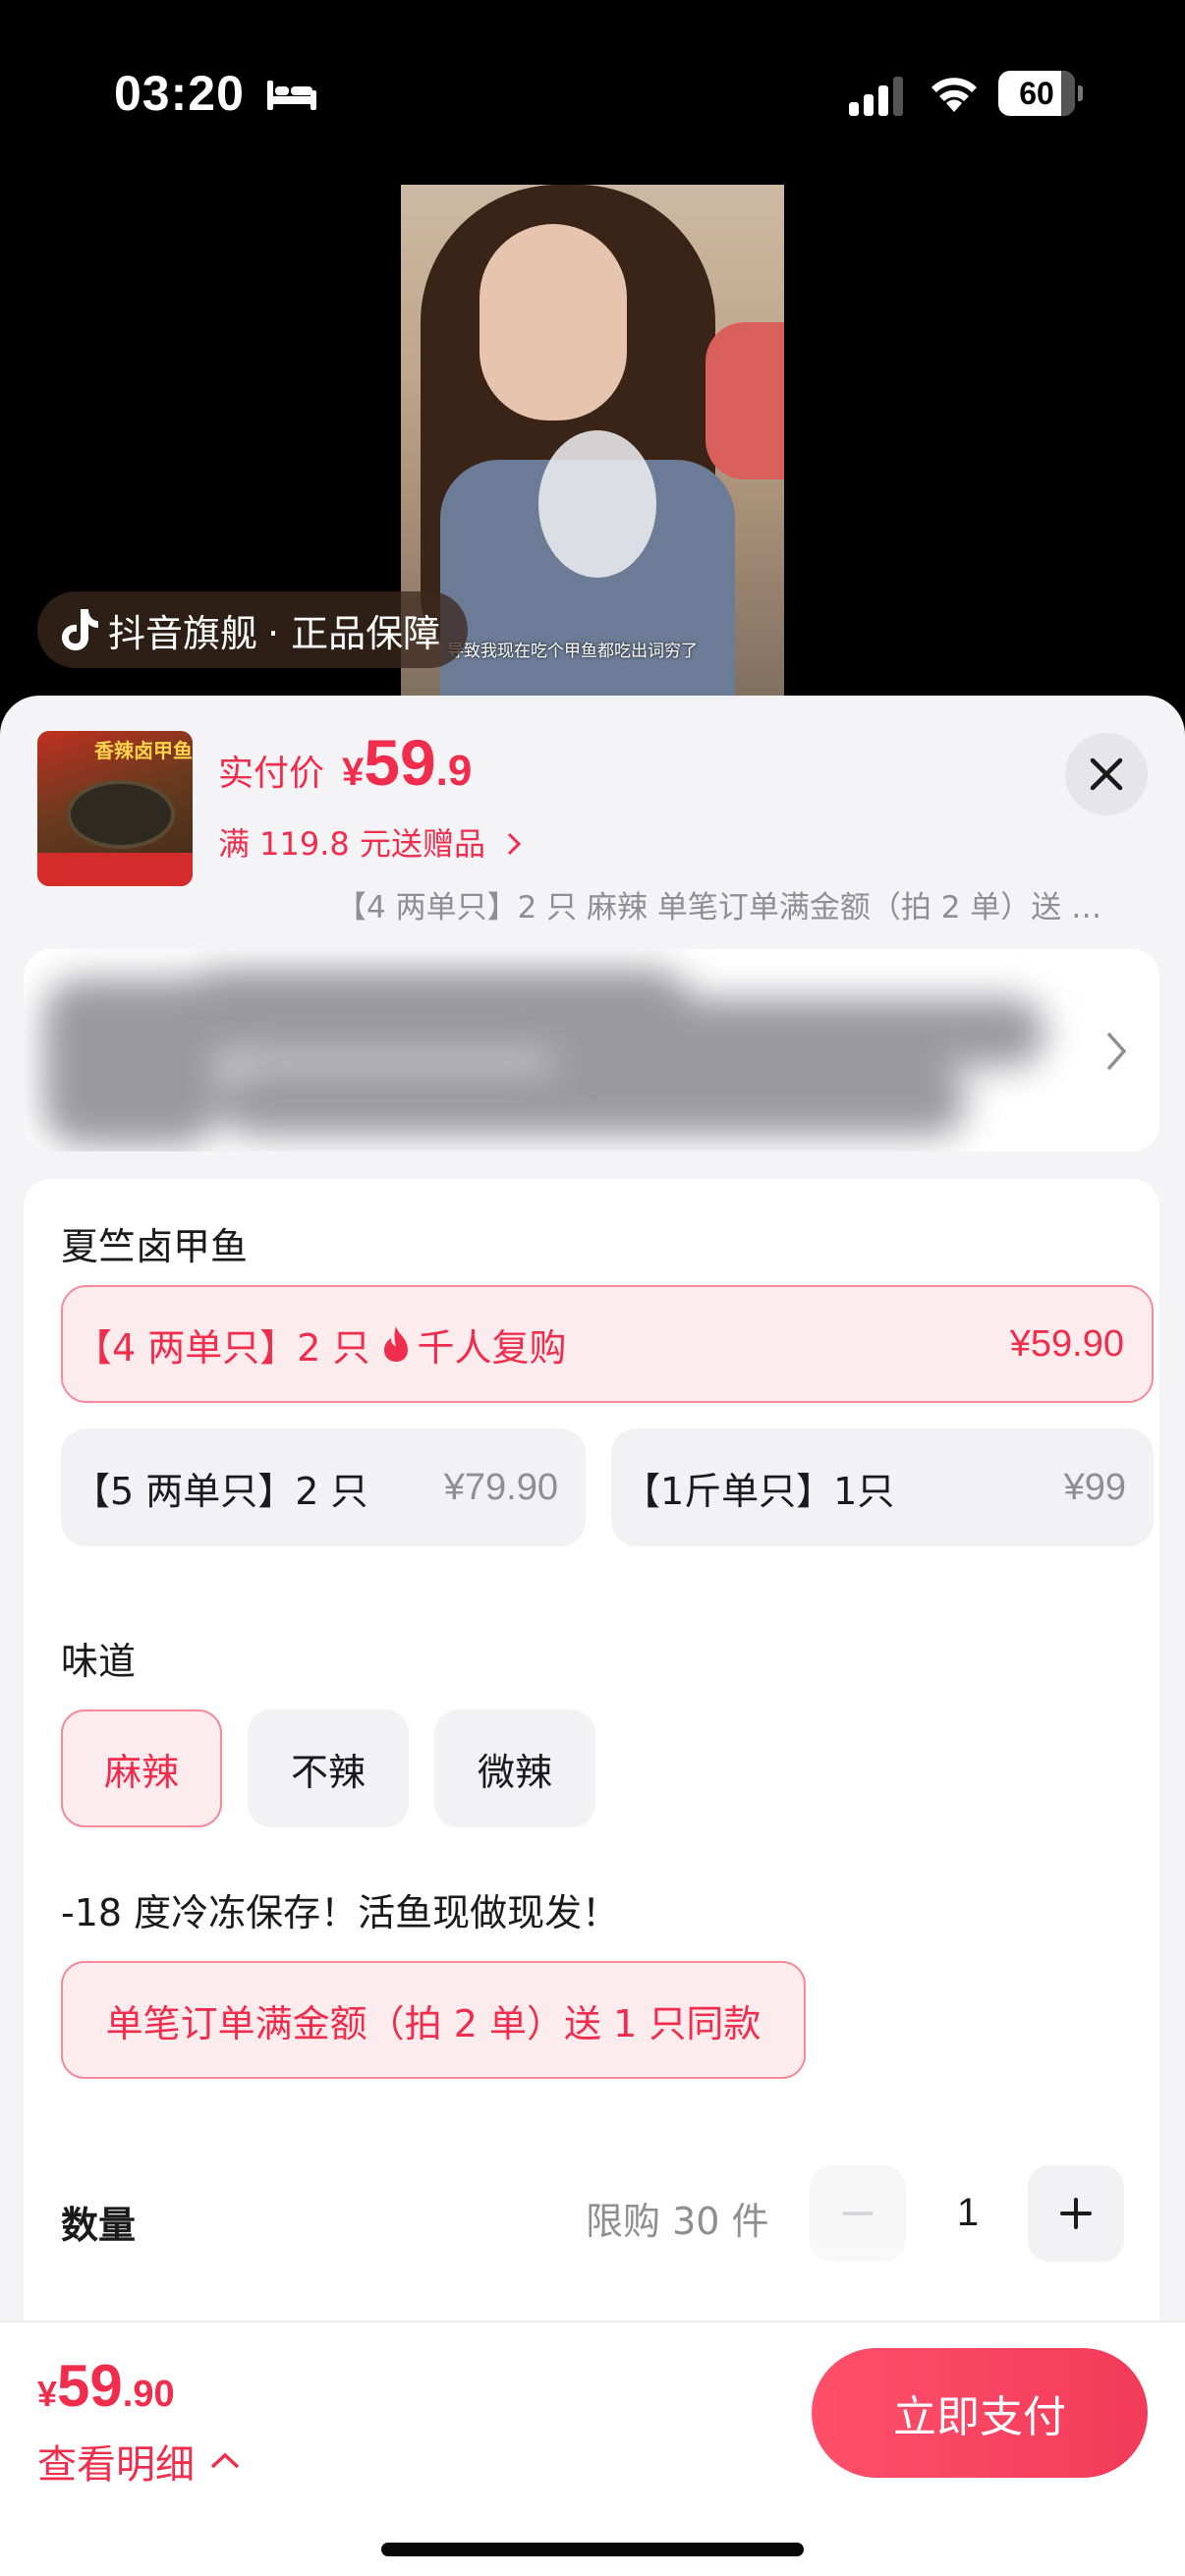  What do you see at coordinates (155, 1246) in the screenshot?
I see `variant-section-title: 夏竺卤甲鱼` at bounding box center [155, 1246].